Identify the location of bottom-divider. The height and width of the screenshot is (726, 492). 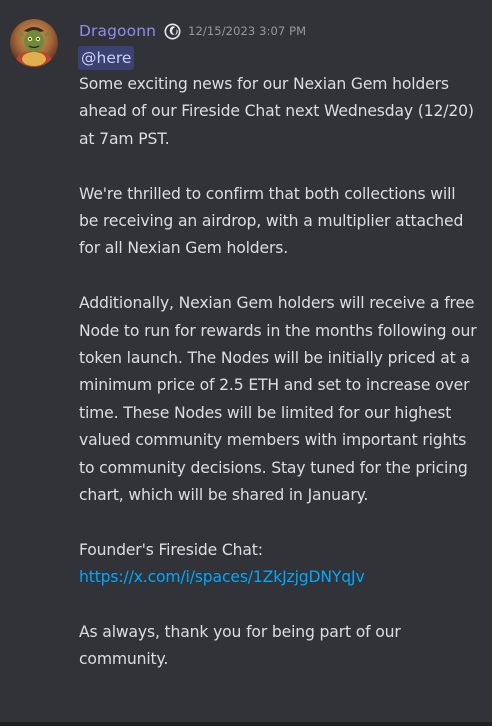
(246, 724).